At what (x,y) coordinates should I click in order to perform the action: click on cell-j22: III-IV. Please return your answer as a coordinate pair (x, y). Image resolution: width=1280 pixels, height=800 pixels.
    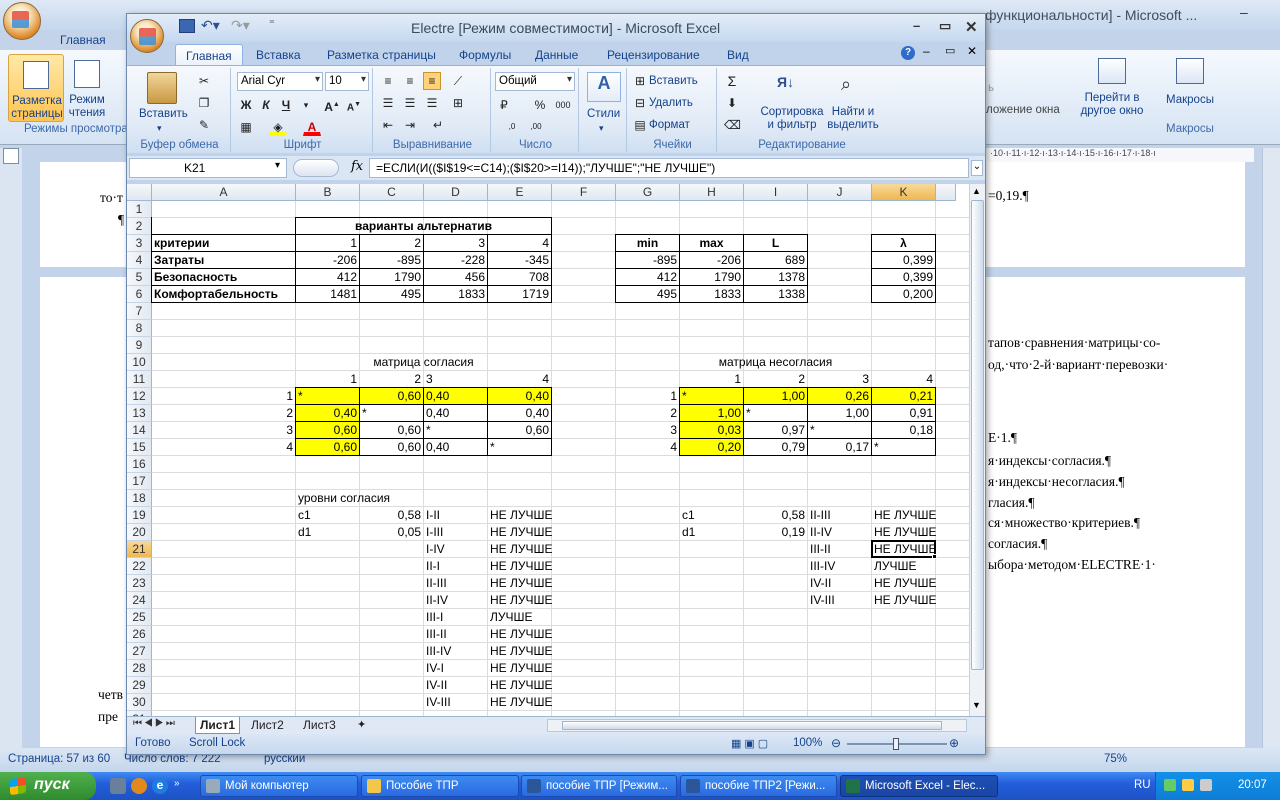
    Looking at the image, I should click on (839, 566).